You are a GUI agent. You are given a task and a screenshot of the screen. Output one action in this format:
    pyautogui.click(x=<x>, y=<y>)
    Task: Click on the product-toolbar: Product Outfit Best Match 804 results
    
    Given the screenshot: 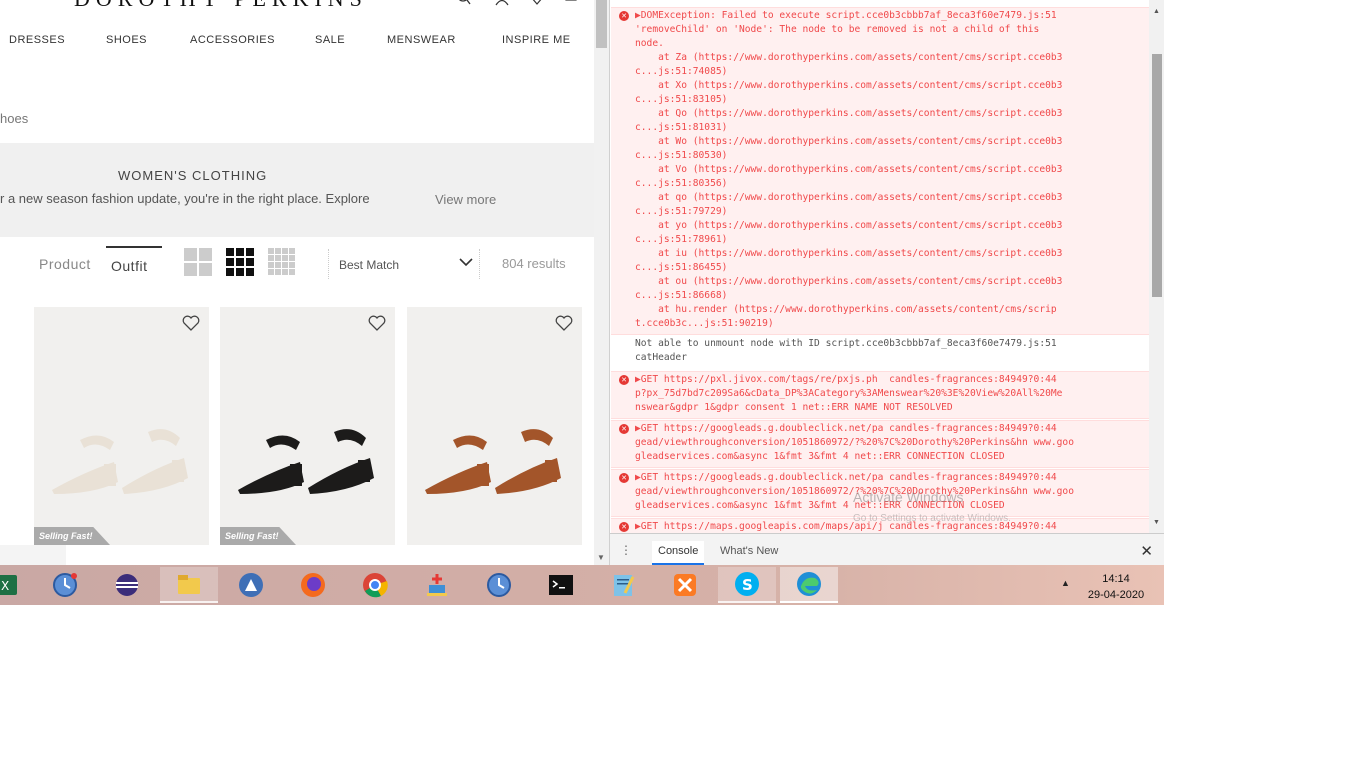 What is the action you would take?
    pyautogui.click(x=297, y=264)
    